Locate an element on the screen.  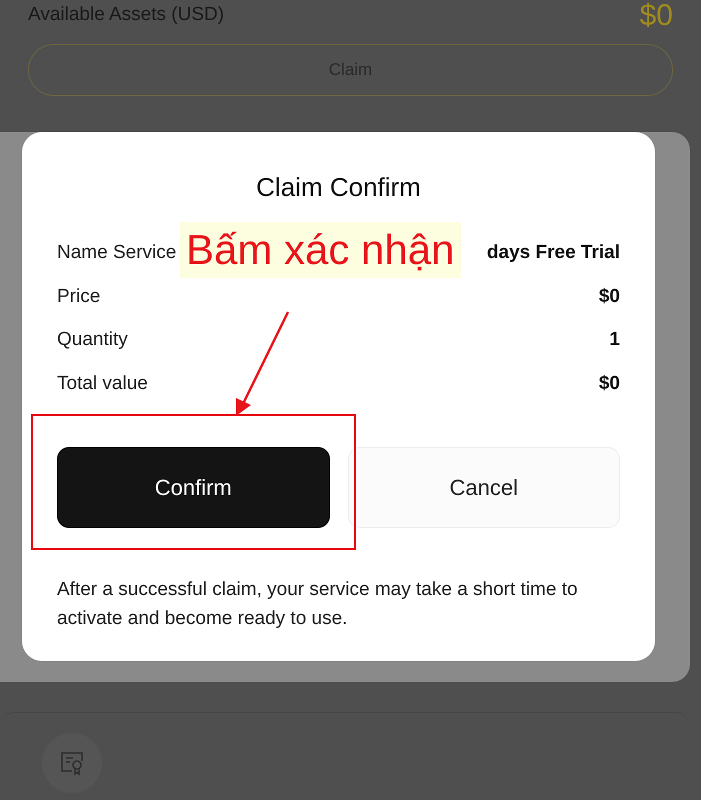
row-label: Total value is located at coordinates (102, 384).